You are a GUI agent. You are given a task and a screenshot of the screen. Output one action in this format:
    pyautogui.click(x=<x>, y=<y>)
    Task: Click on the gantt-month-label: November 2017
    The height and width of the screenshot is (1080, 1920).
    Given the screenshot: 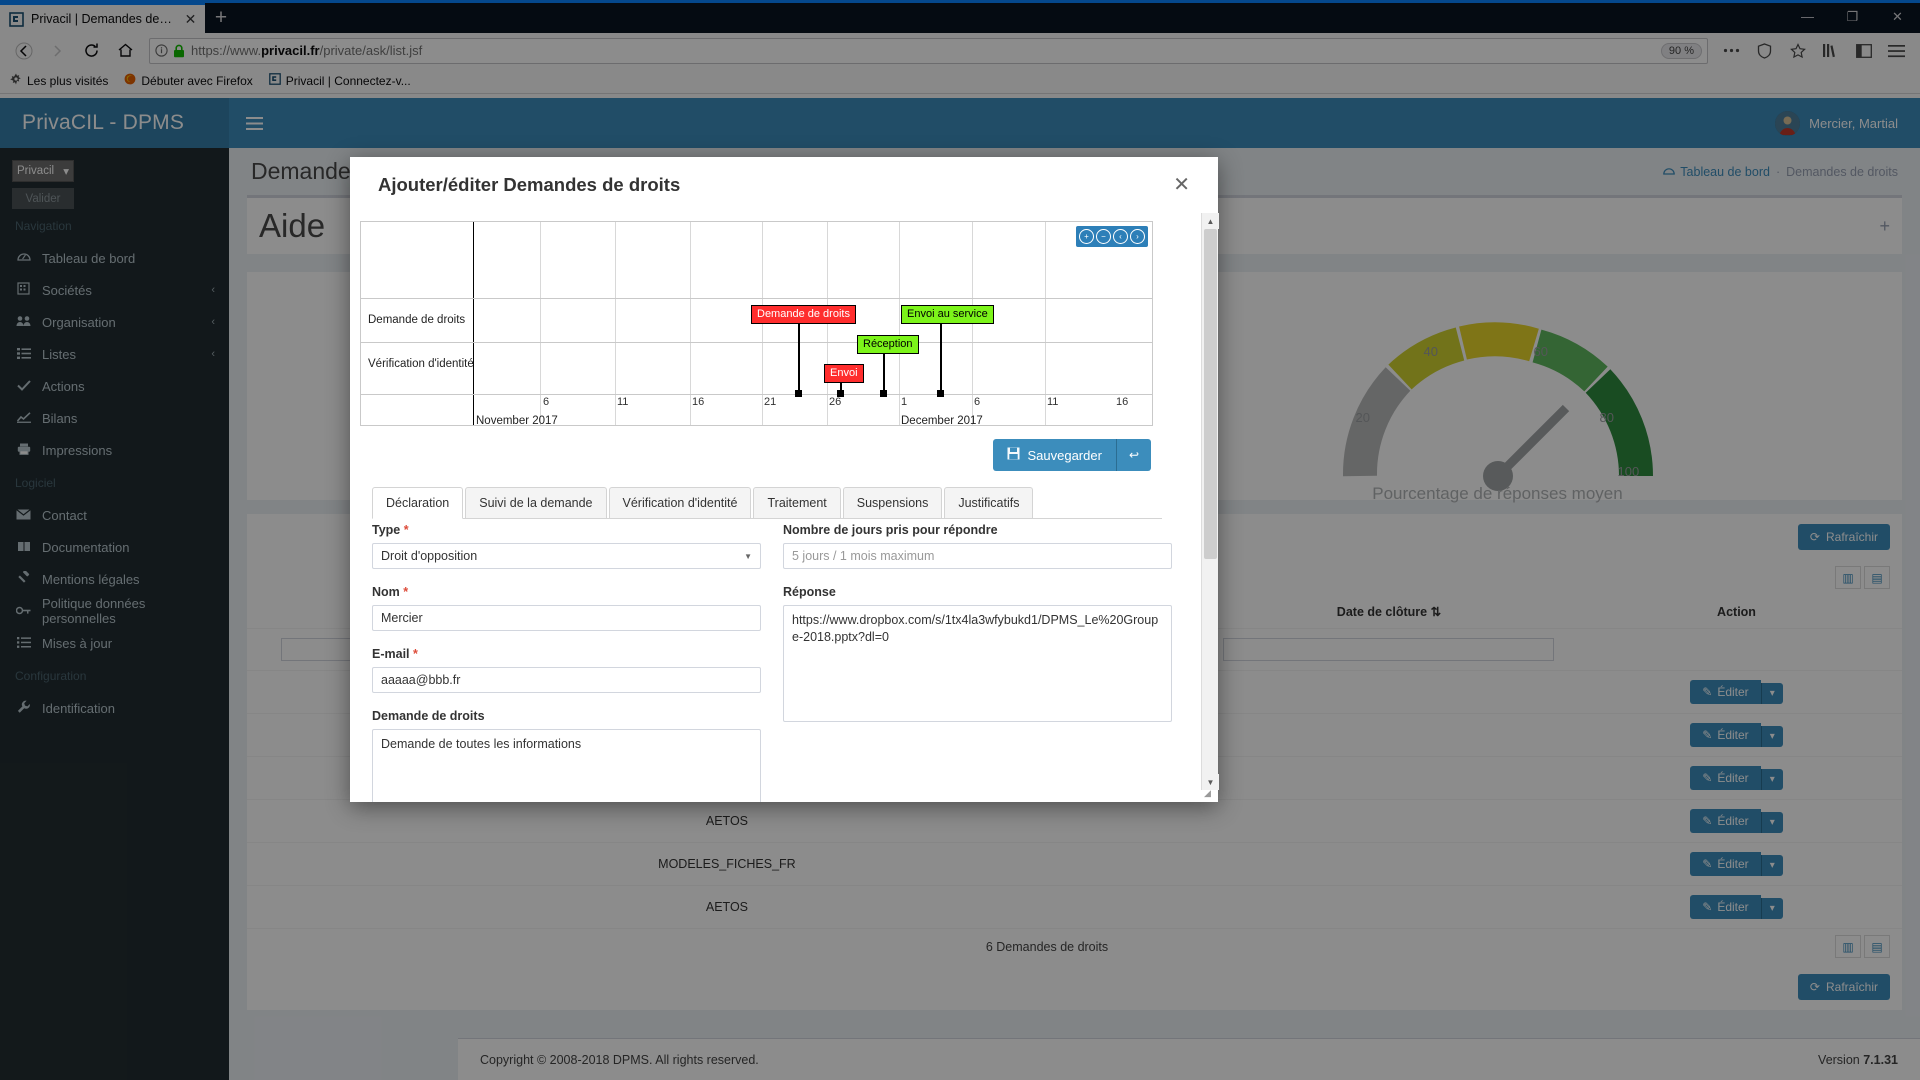 What is the action you would take?
    pyautogui.click(x=517, y=421)
    